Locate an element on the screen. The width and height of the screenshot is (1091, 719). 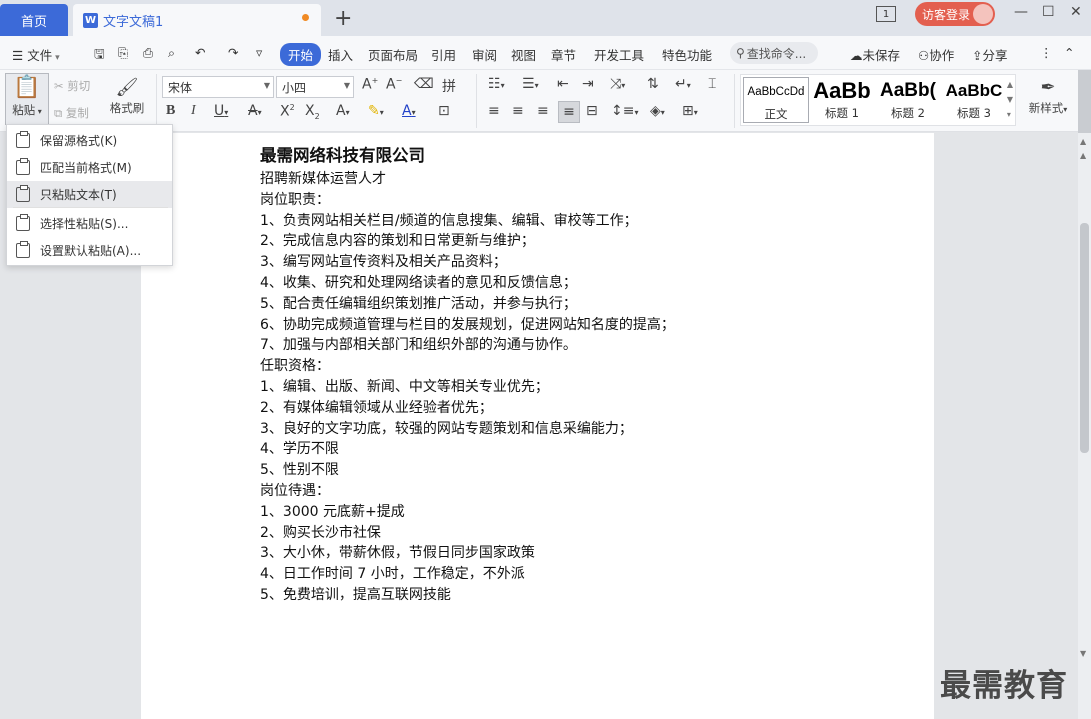
minimize-button: — is located at coordinates (1021, 12).